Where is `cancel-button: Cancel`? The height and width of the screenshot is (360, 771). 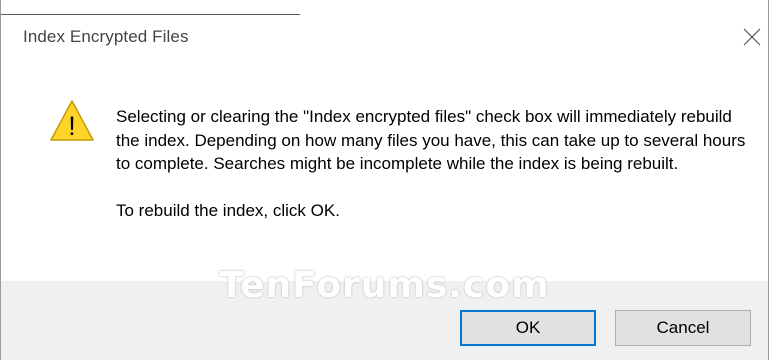
cancel-button: Cancel is located at coordinates (683, 328).